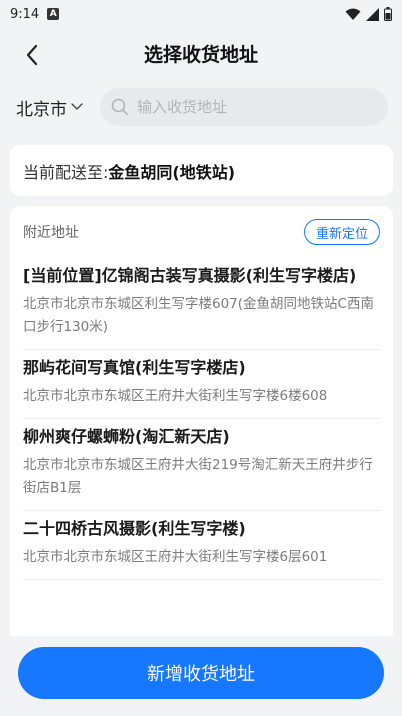  I want to click on status-time: 9:14, so click(25, 14).